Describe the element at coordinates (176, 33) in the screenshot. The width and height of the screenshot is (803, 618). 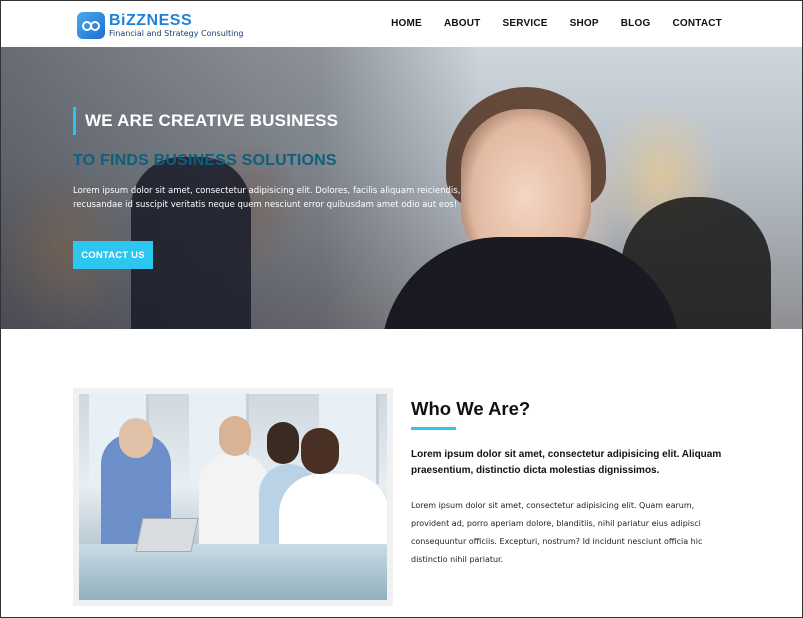
I see `brand-tagline: Financial and Strategy Consulting` at that location.